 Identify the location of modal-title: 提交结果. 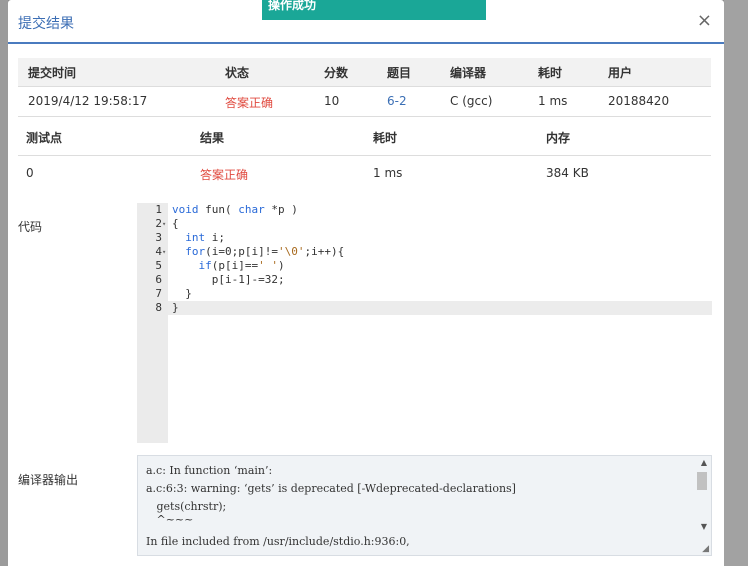
(46, 24).